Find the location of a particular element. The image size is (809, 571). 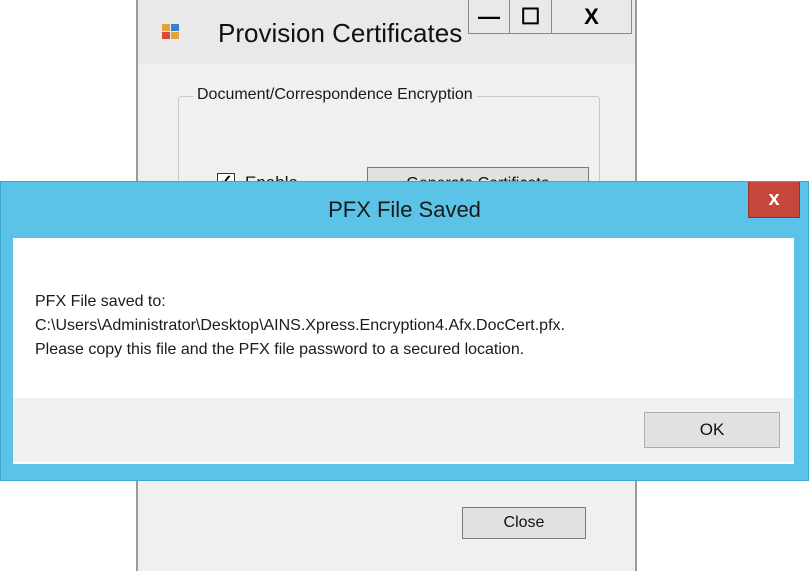

dialog-close-button: x is located at coordinates (774, 200).